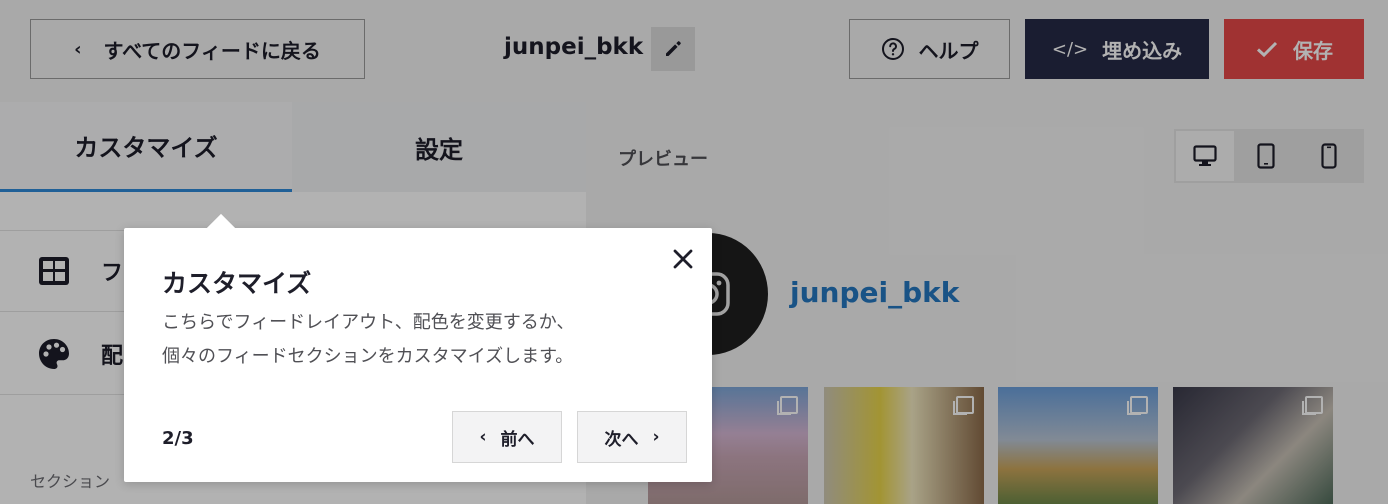 The height and width of the screenshot is (504, 1388). I want to click on tooltip-close-button, so click(683, 259).